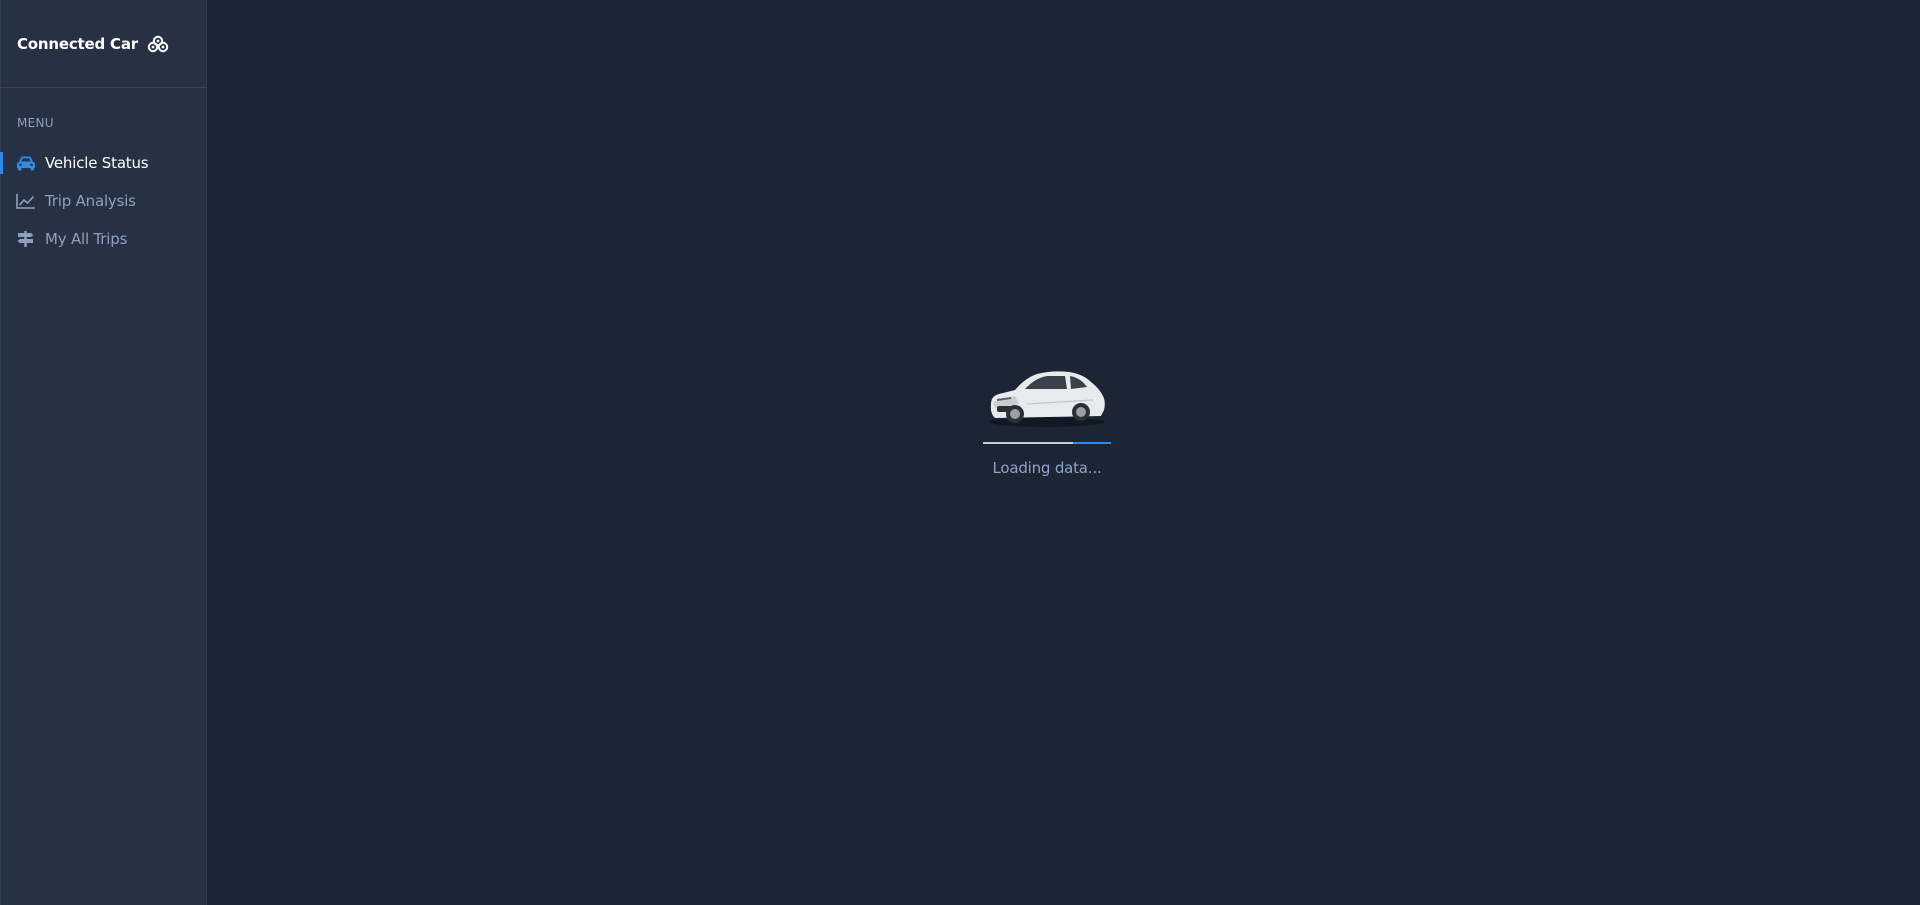 This screenshot has height=905, width=1920. What do you see at coordinates (158, 44) in the screenshot?
I see `cloud-network-icon` at bounding box center [158, 44].